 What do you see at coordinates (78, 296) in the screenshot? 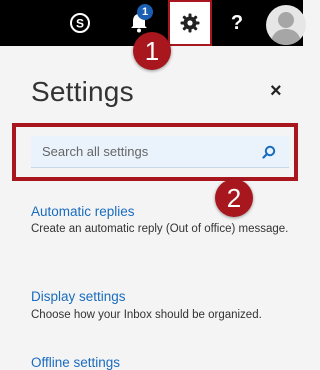
I see `settings-link-display-settings: Display settings` at bounding box center [78, 296].